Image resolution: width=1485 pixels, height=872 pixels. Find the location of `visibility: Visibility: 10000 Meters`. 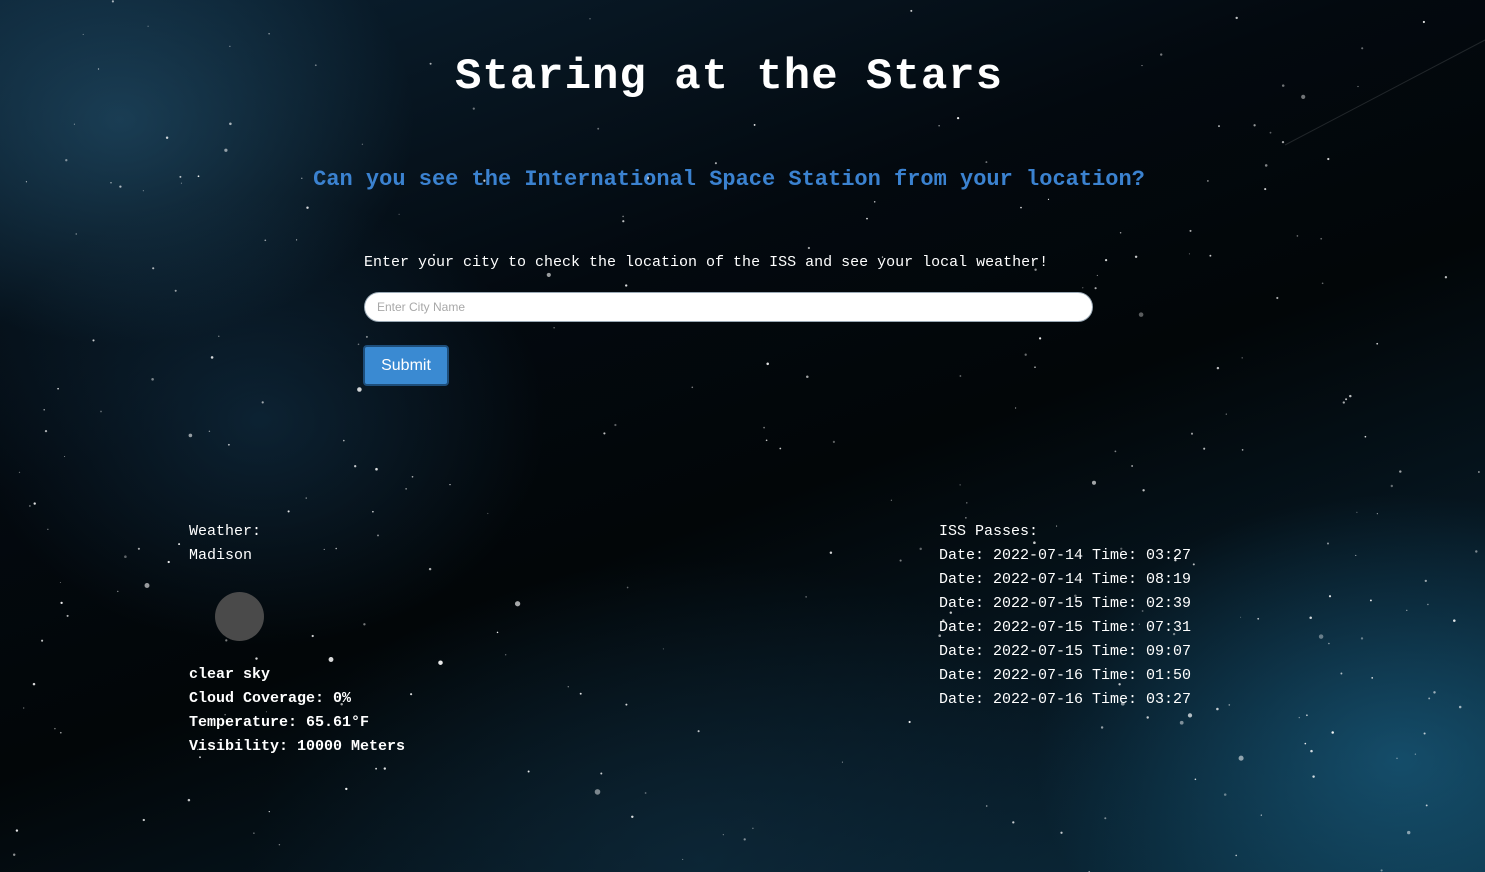

visibility: Visibility: 10000 Meters is located at coordinates (297, 746).